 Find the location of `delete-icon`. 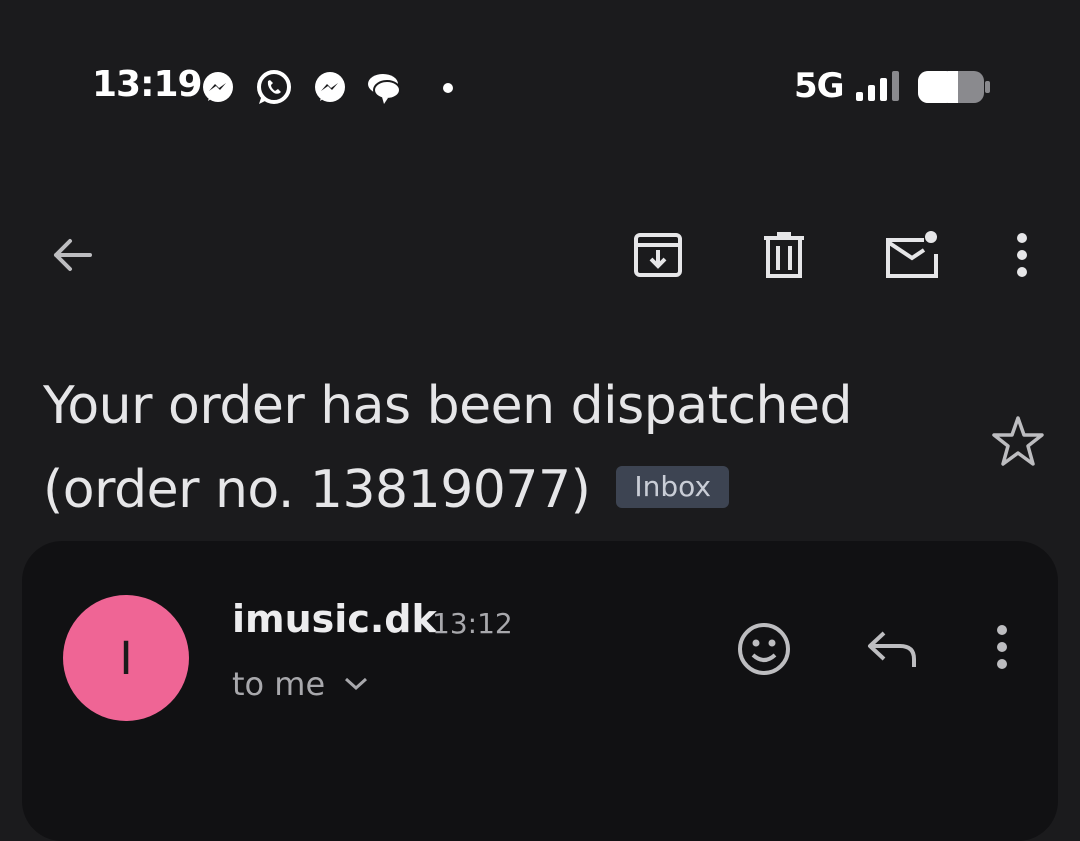

delete-icon is located at coordinates (784, 255).